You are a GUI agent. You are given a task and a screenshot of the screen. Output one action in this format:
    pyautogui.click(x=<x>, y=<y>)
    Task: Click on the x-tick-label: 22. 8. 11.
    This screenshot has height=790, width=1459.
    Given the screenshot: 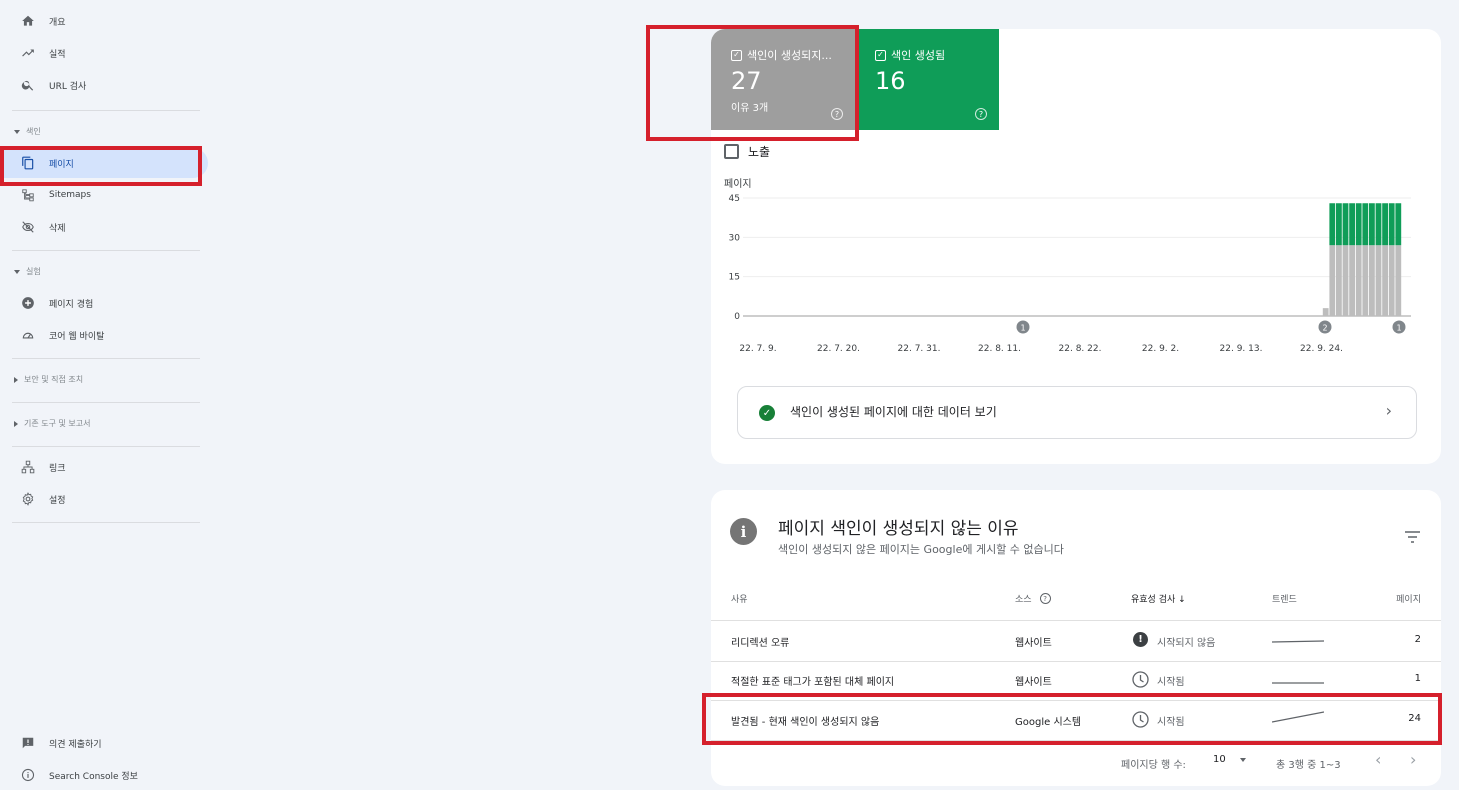 What is the action you would take?
    pyautogui.click(x=999, y=349)
    